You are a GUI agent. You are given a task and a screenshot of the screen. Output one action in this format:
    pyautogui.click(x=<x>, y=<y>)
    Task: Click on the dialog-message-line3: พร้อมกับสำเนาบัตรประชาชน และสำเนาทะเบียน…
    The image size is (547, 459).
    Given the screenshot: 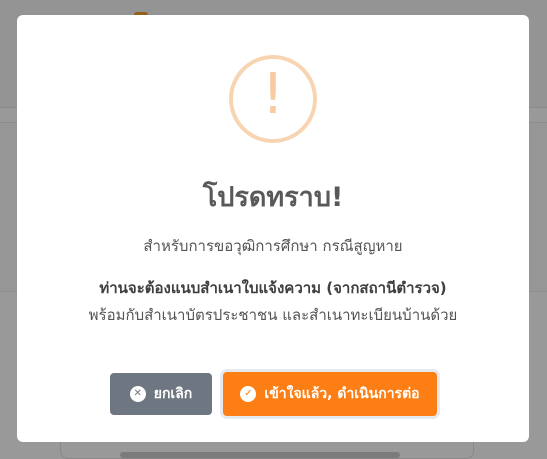 What is the action you would take?
    pyautogui.click(x=273, y=315)
    